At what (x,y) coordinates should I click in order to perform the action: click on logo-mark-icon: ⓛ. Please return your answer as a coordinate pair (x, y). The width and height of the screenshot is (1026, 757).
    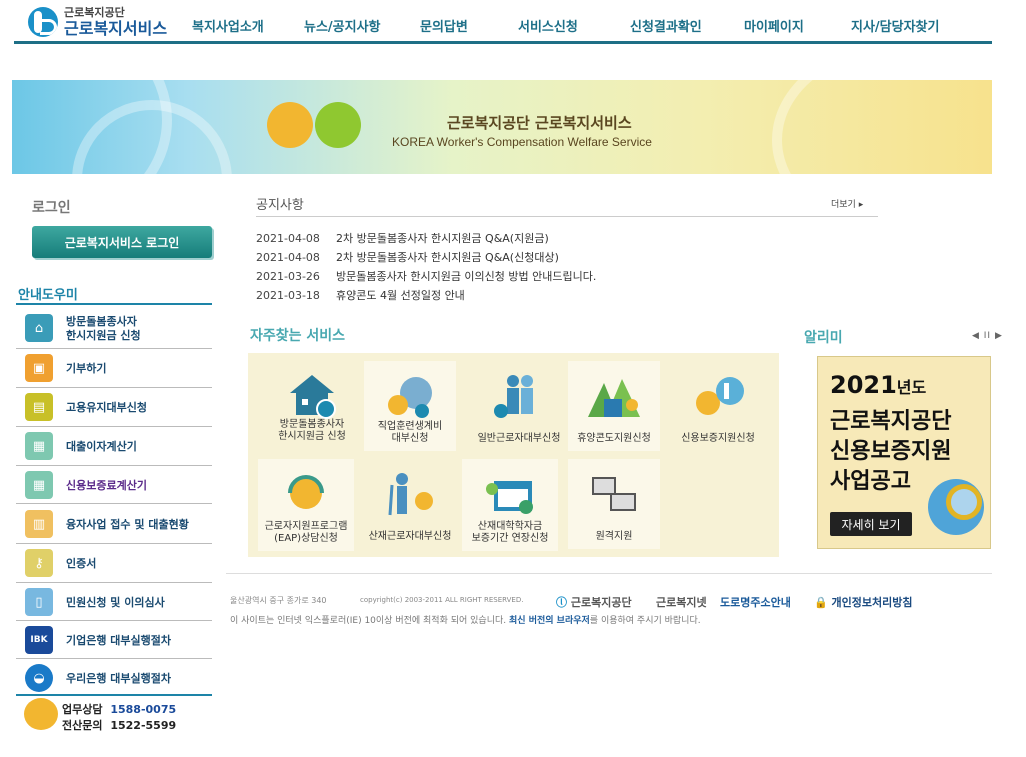
    Looking at the image, I should click on (561, 602).